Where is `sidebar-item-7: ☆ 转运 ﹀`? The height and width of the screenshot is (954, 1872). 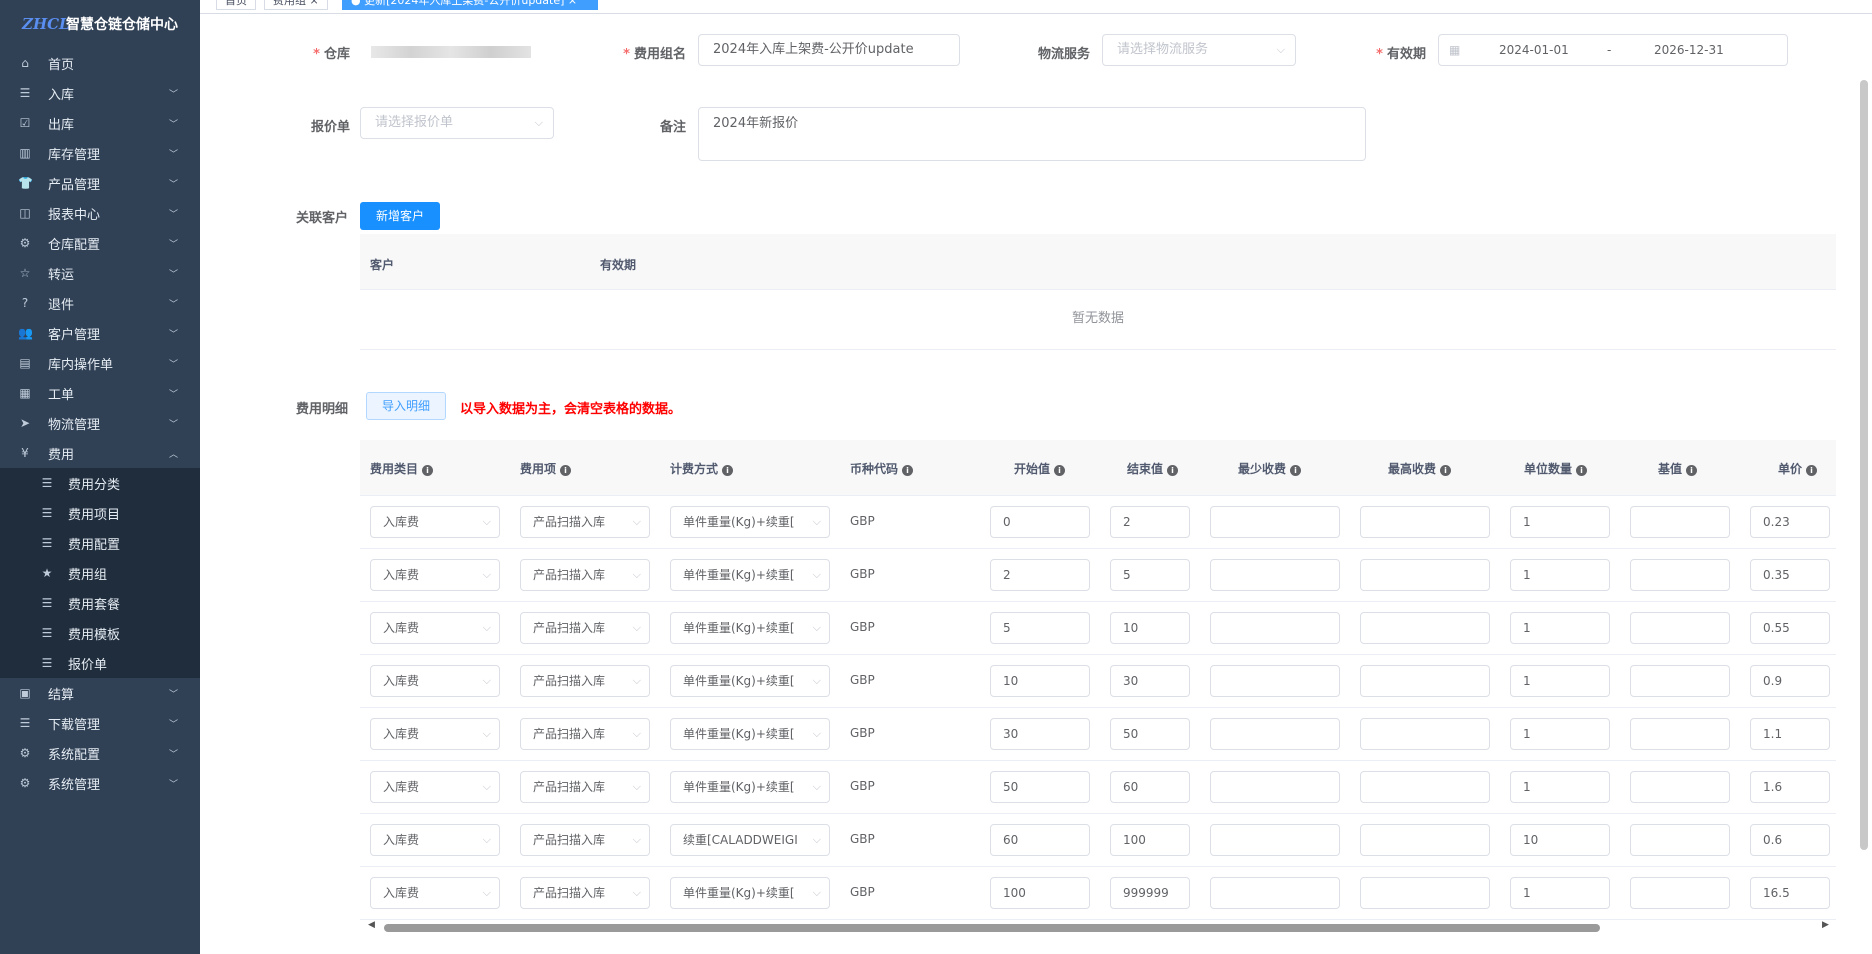
sidebar-item-7: ☆ 转运 ﹀ is located at coordinates (100, 273).